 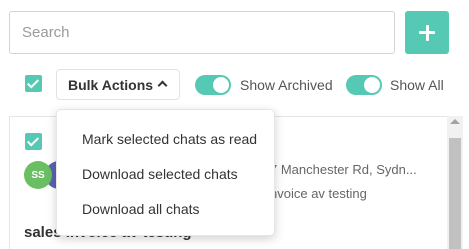 I want to click on scrollbar-thumb, so click(x=455, y=193).